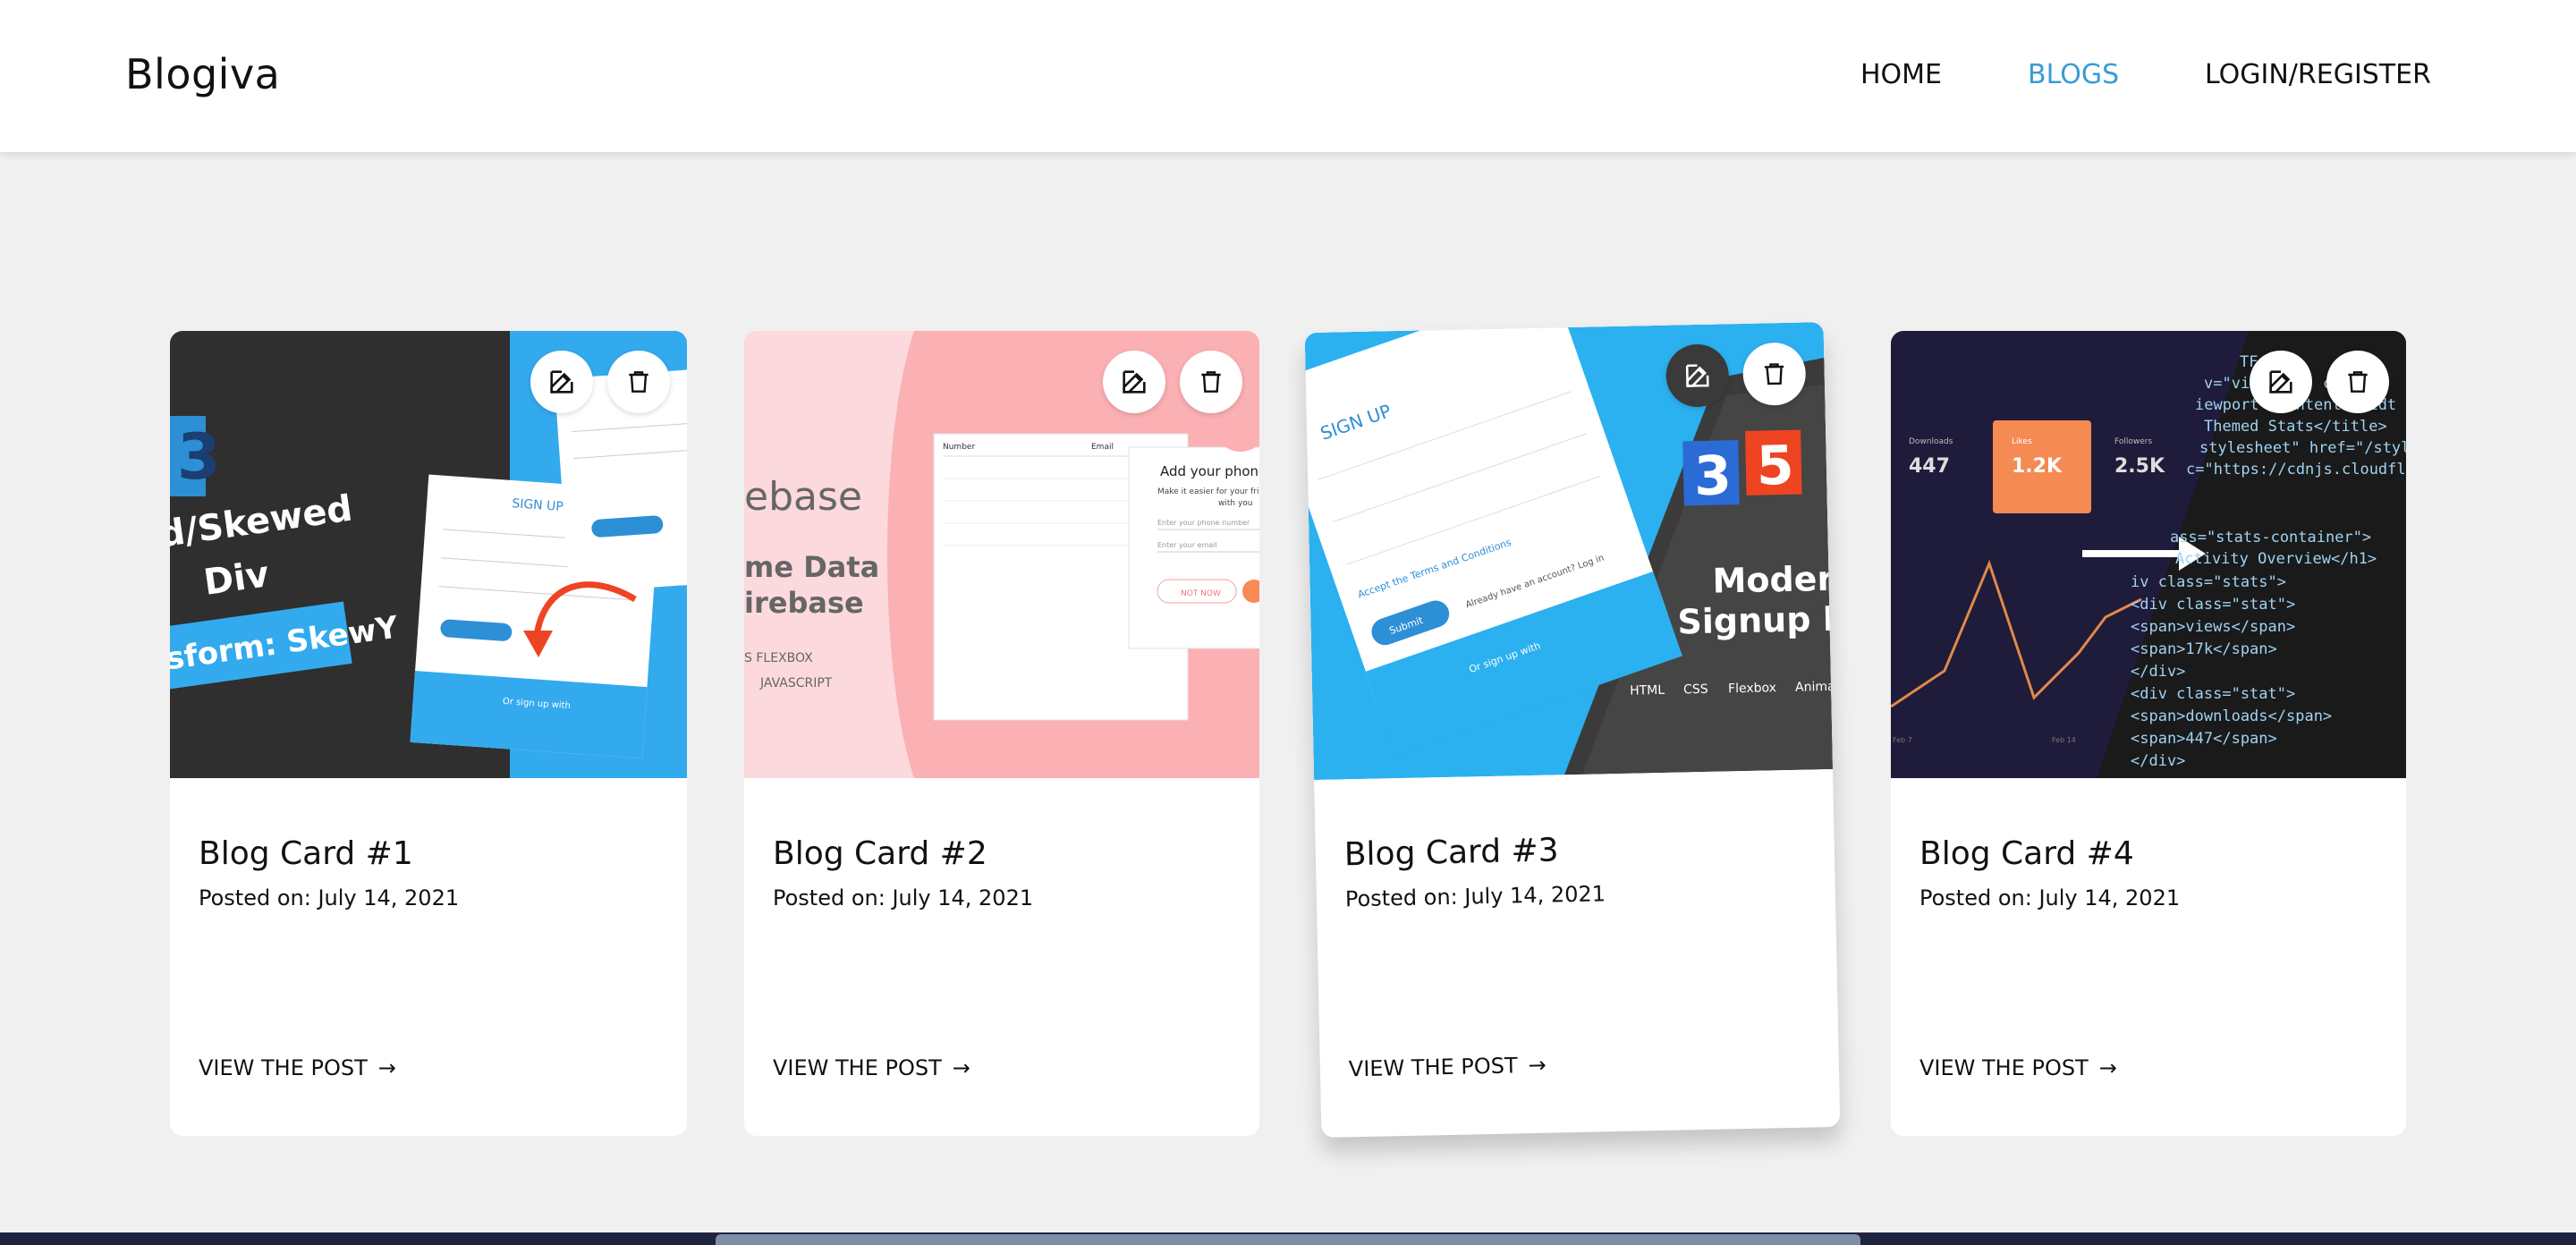  Describe the element at coordinates (2213, 627) in the screenshot. I see `svg-text: <span>views</span>` at that location.